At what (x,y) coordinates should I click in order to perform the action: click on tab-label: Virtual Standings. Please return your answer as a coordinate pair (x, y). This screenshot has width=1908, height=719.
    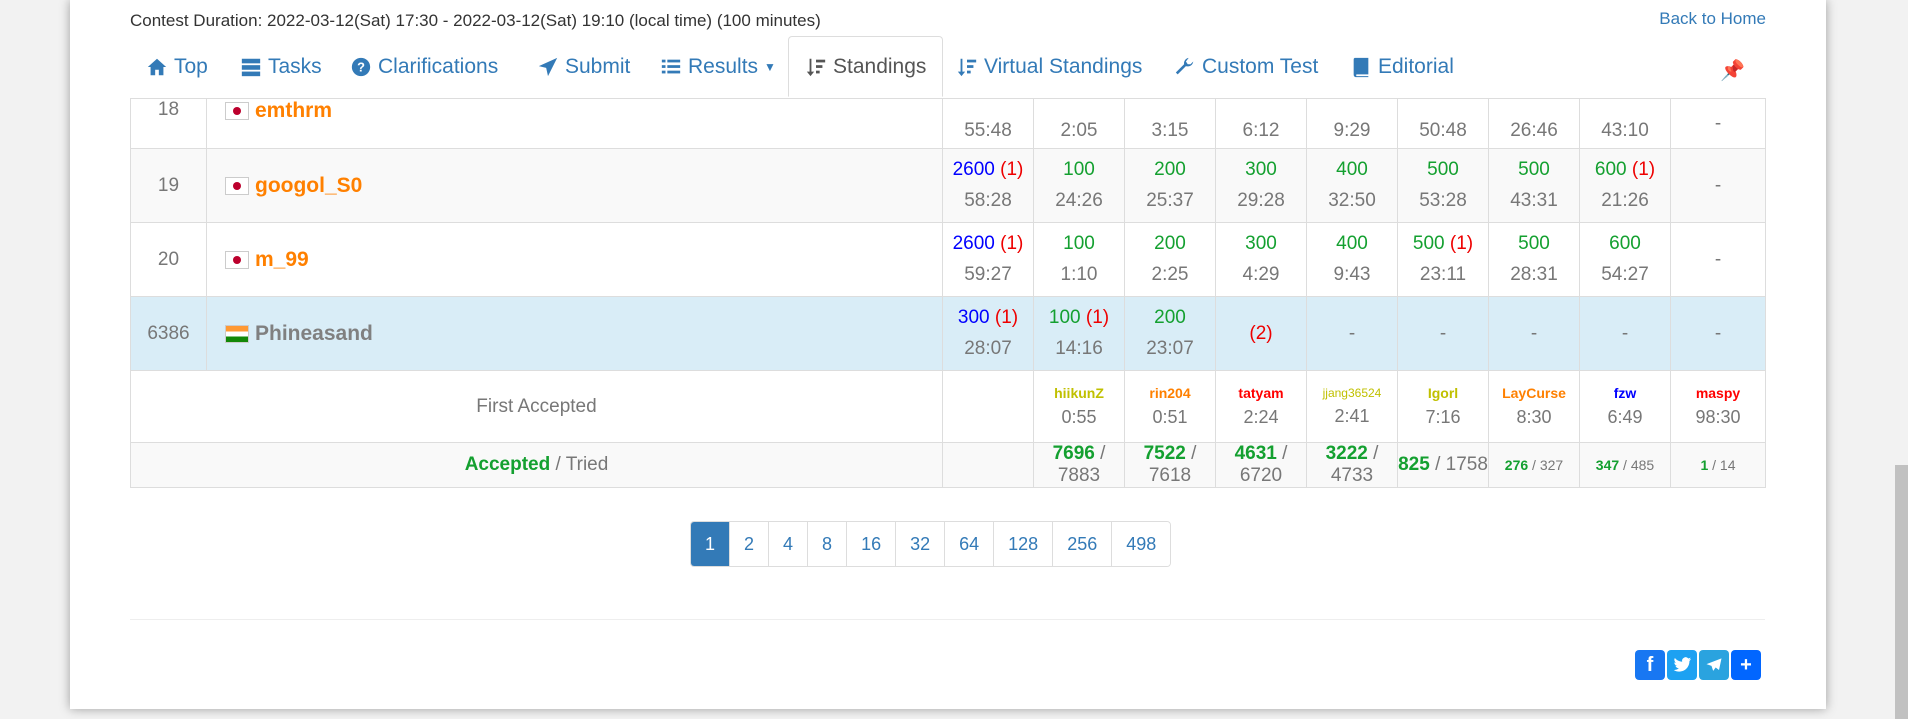
    Looking at the image, I should click on (1063, 66).